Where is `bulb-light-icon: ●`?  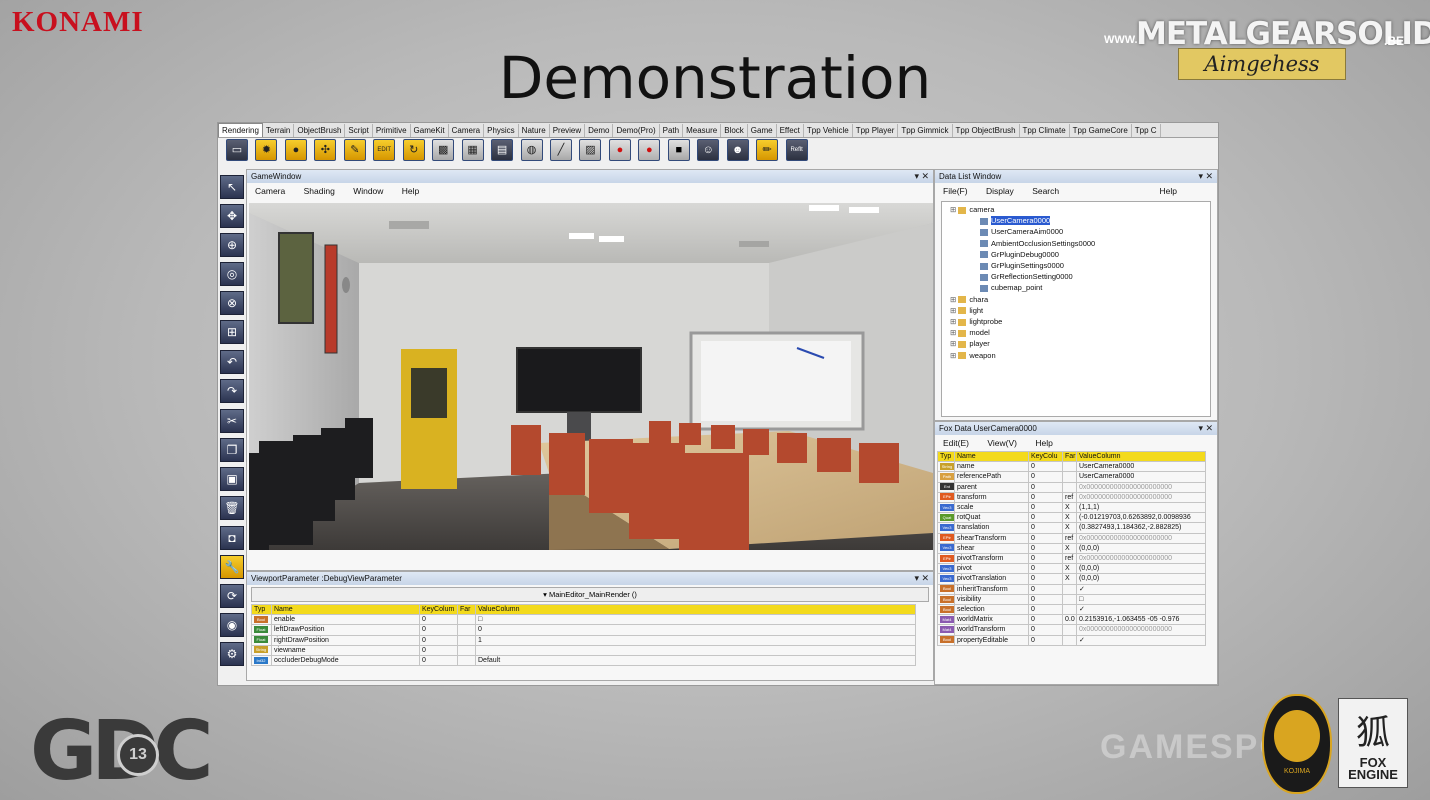 bulb-light-icon: ● is located at coordinates (295, 150).